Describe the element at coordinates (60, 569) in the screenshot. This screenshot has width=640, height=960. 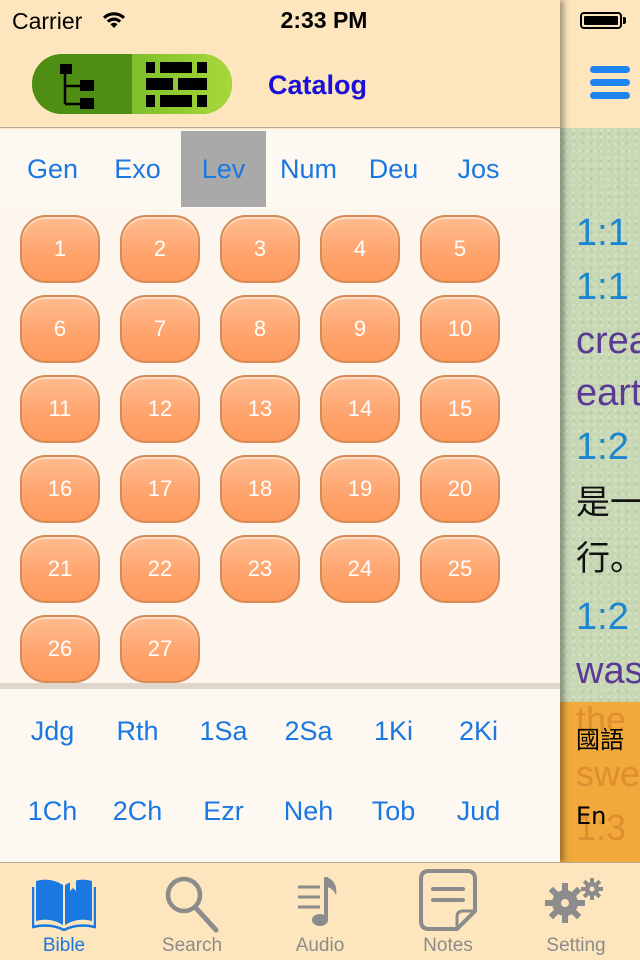
I see `chapter-button: 21` at that location.